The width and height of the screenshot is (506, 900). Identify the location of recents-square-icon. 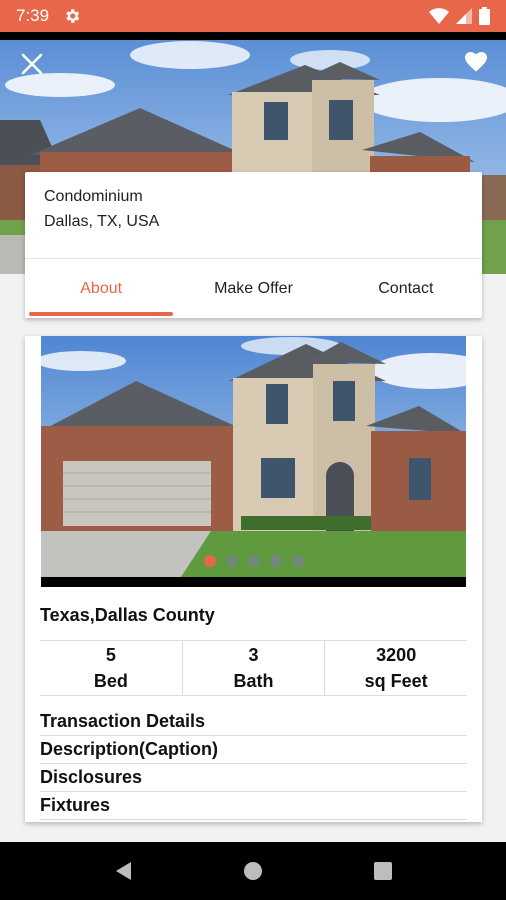
(383, 871).